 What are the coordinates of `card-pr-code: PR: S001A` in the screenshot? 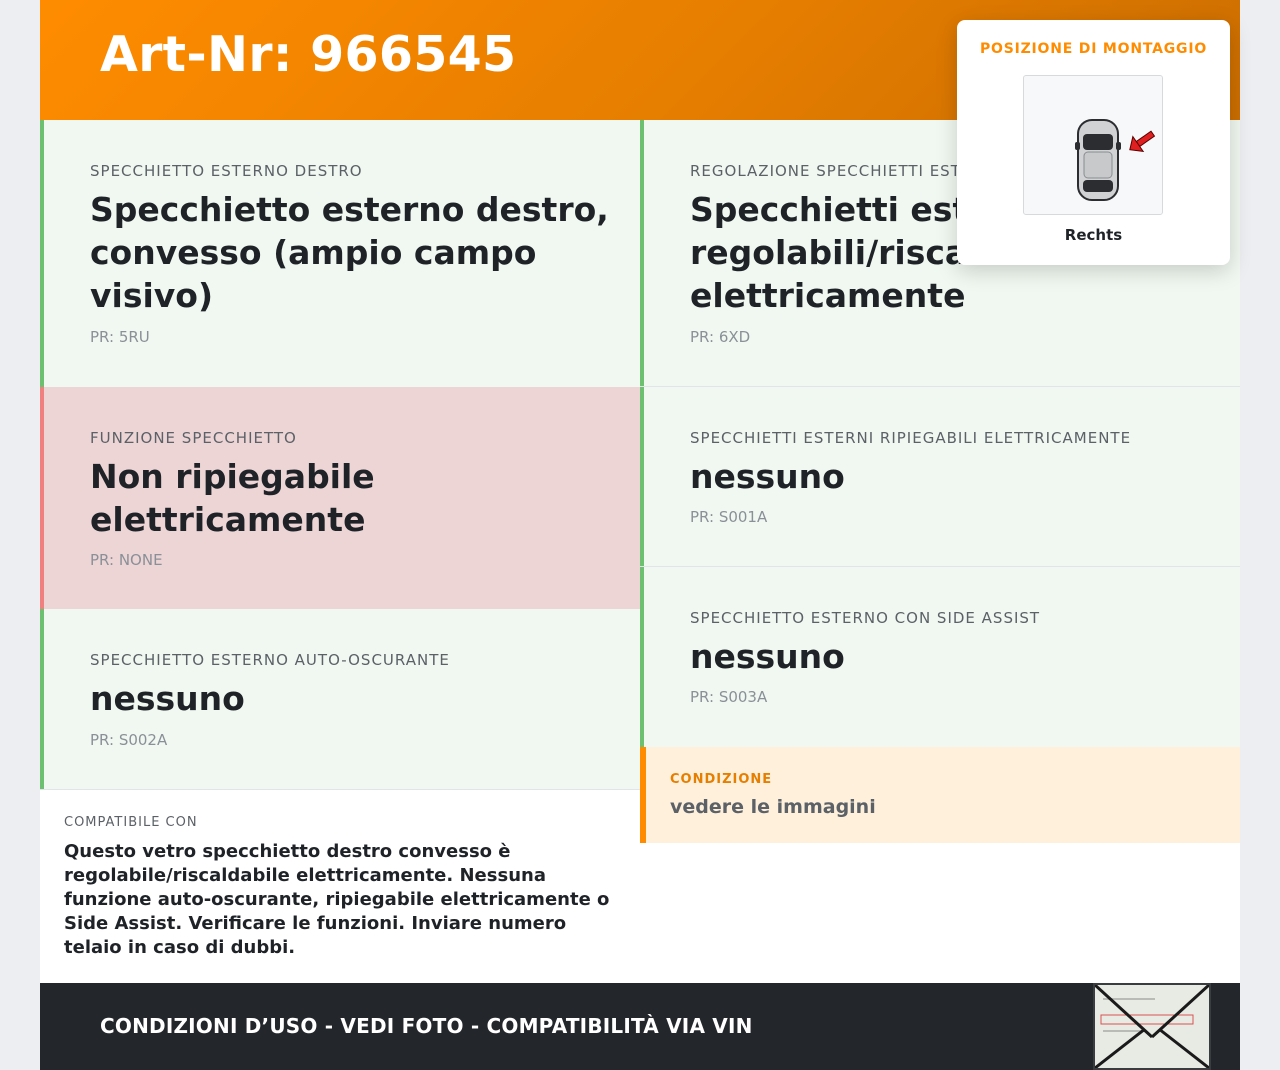 It's located at (729, 517).